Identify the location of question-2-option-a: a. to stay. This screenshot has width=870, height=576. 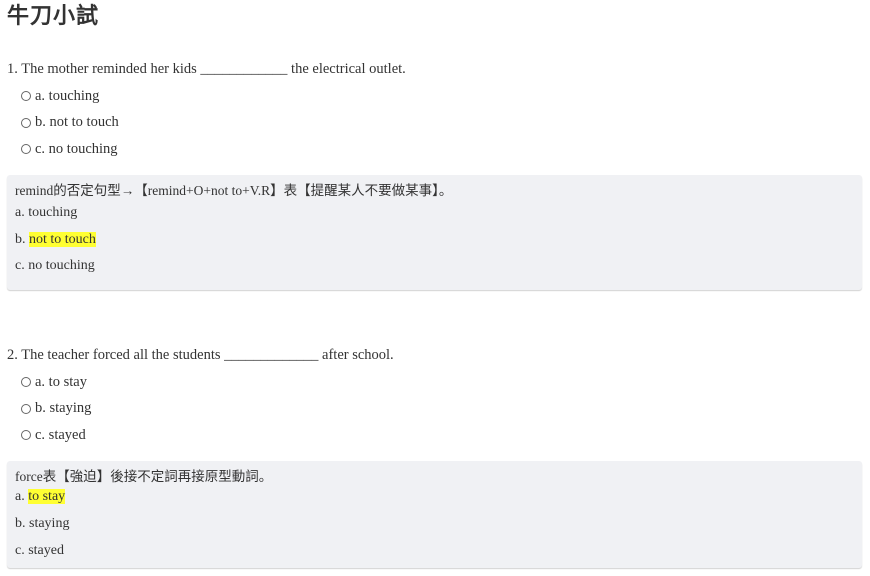
(56, 382).